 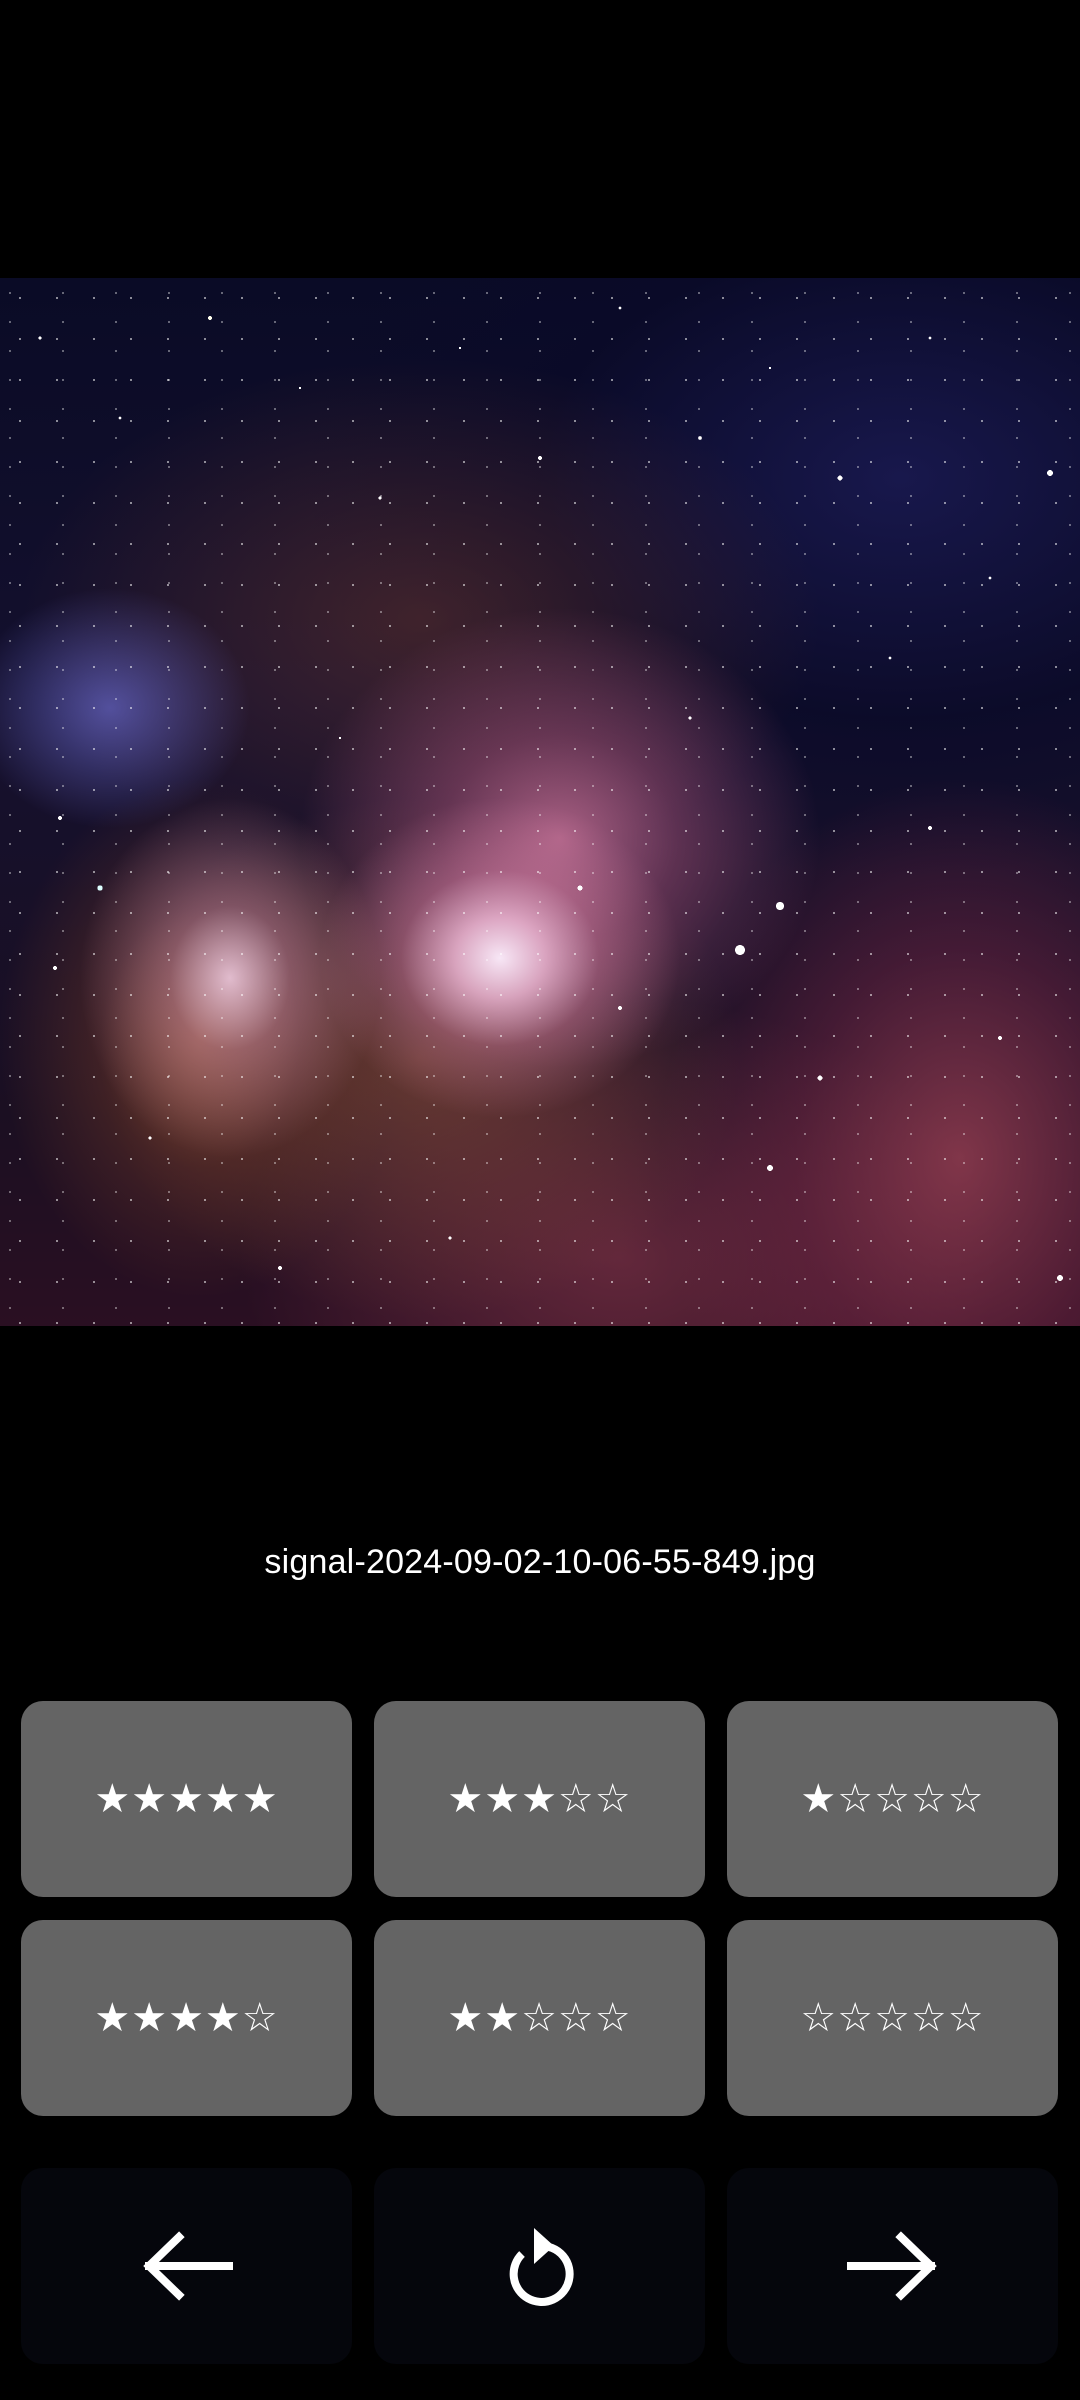 What do you see at coordinates (186, 2018) in the screenshot?
I see `rate-4-stars-button: ★★★★☆` at bounding box center [186, 2018].